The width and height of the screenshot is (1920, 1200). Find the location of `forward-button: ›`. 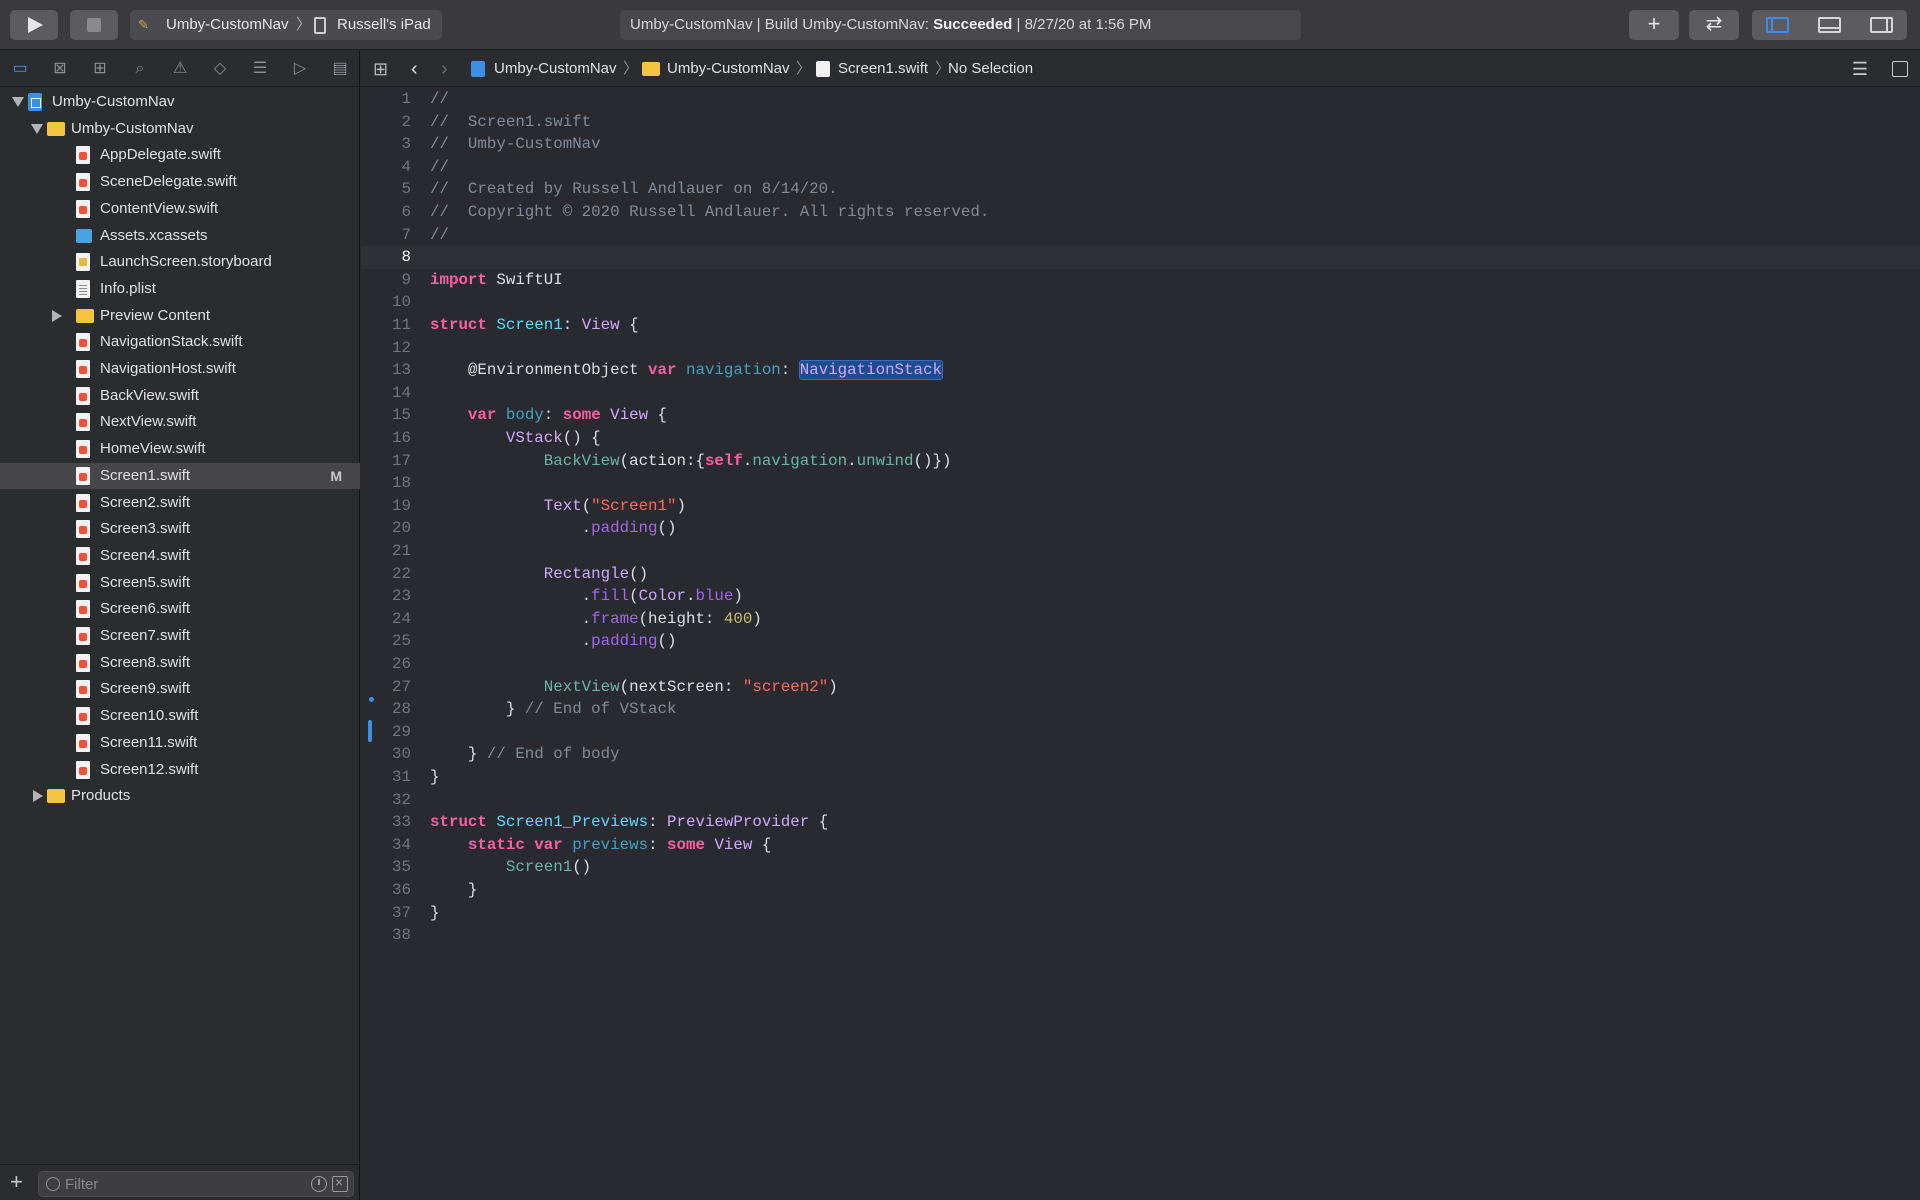

forward-button: › is located at coordinates (444, 69).